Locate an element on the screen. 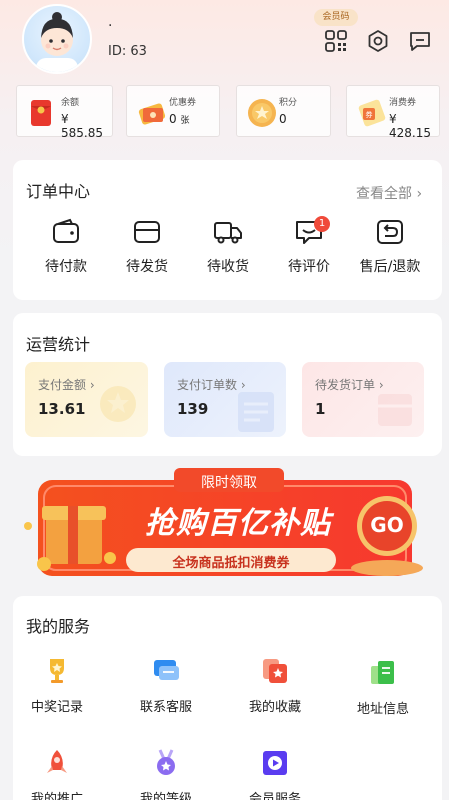  video-icon is located at coordinates (275, 763).